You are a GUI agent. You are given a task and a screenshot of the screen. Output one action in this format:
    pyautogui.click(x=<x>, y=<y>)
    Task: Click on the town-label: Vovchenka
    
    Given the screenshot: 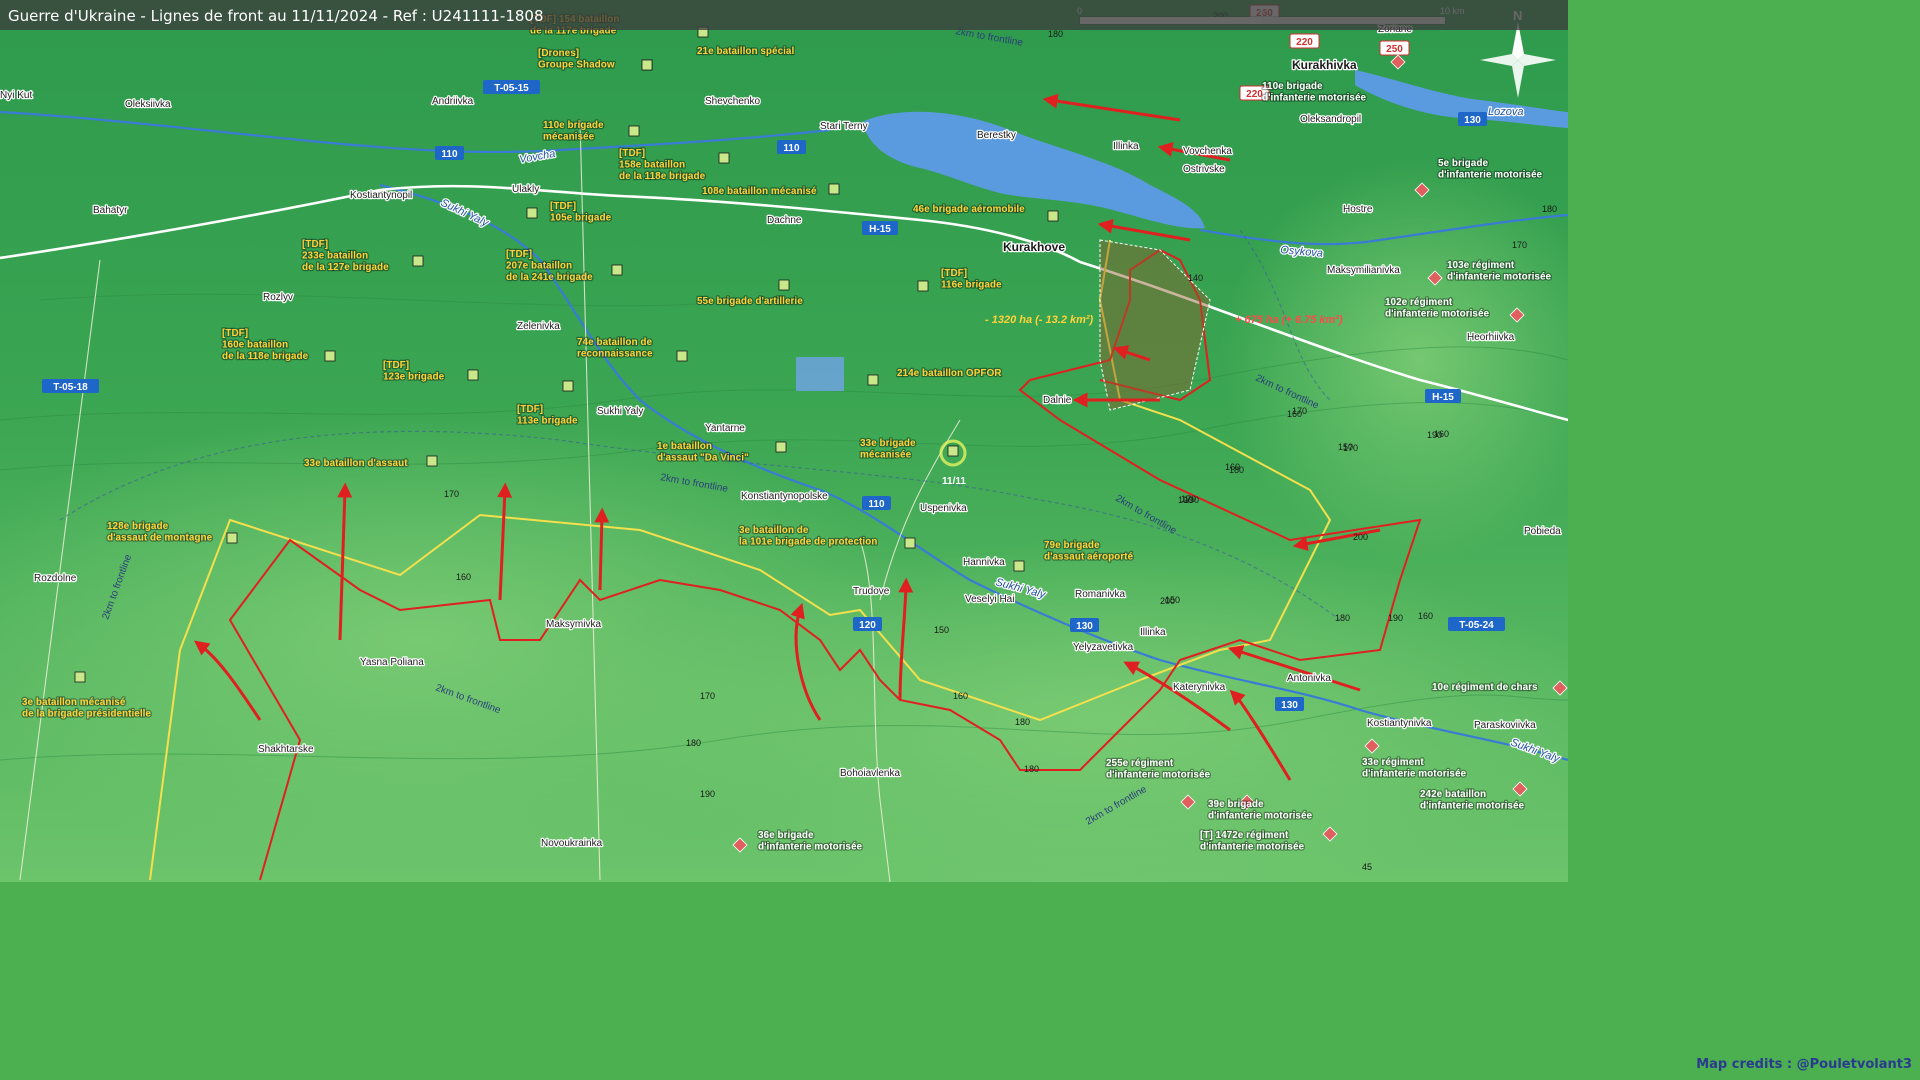 What is the action you would take?
    pyautogui.click(x=1207, y=151)
    